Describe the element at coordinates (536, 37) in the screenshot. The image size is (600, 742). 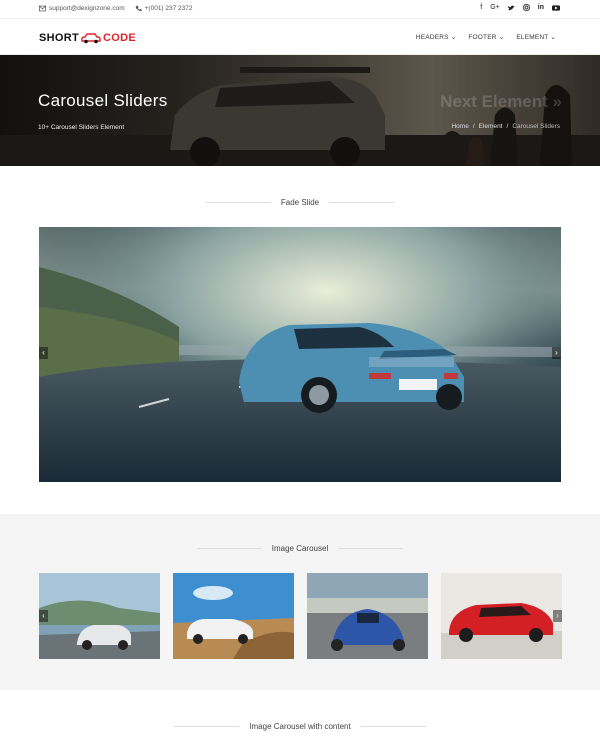
I see `menu-element: ELEMENT ⌄` at that location.